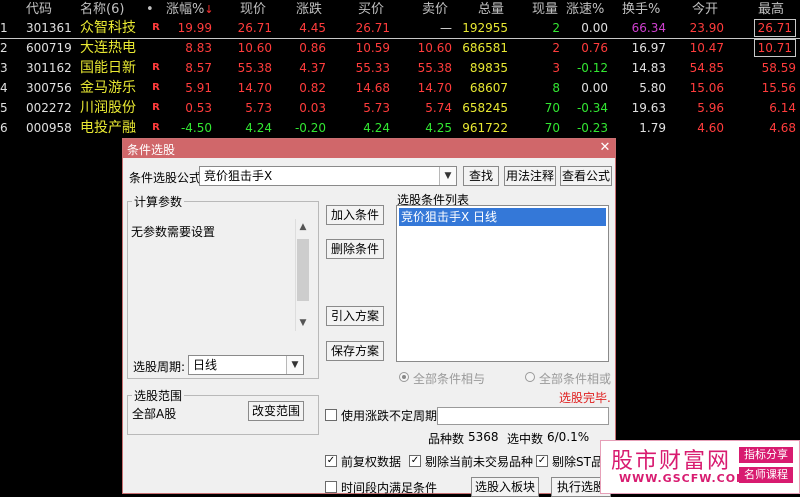  I want to click on scroll-up-icon: ▲, so click(303, 227).